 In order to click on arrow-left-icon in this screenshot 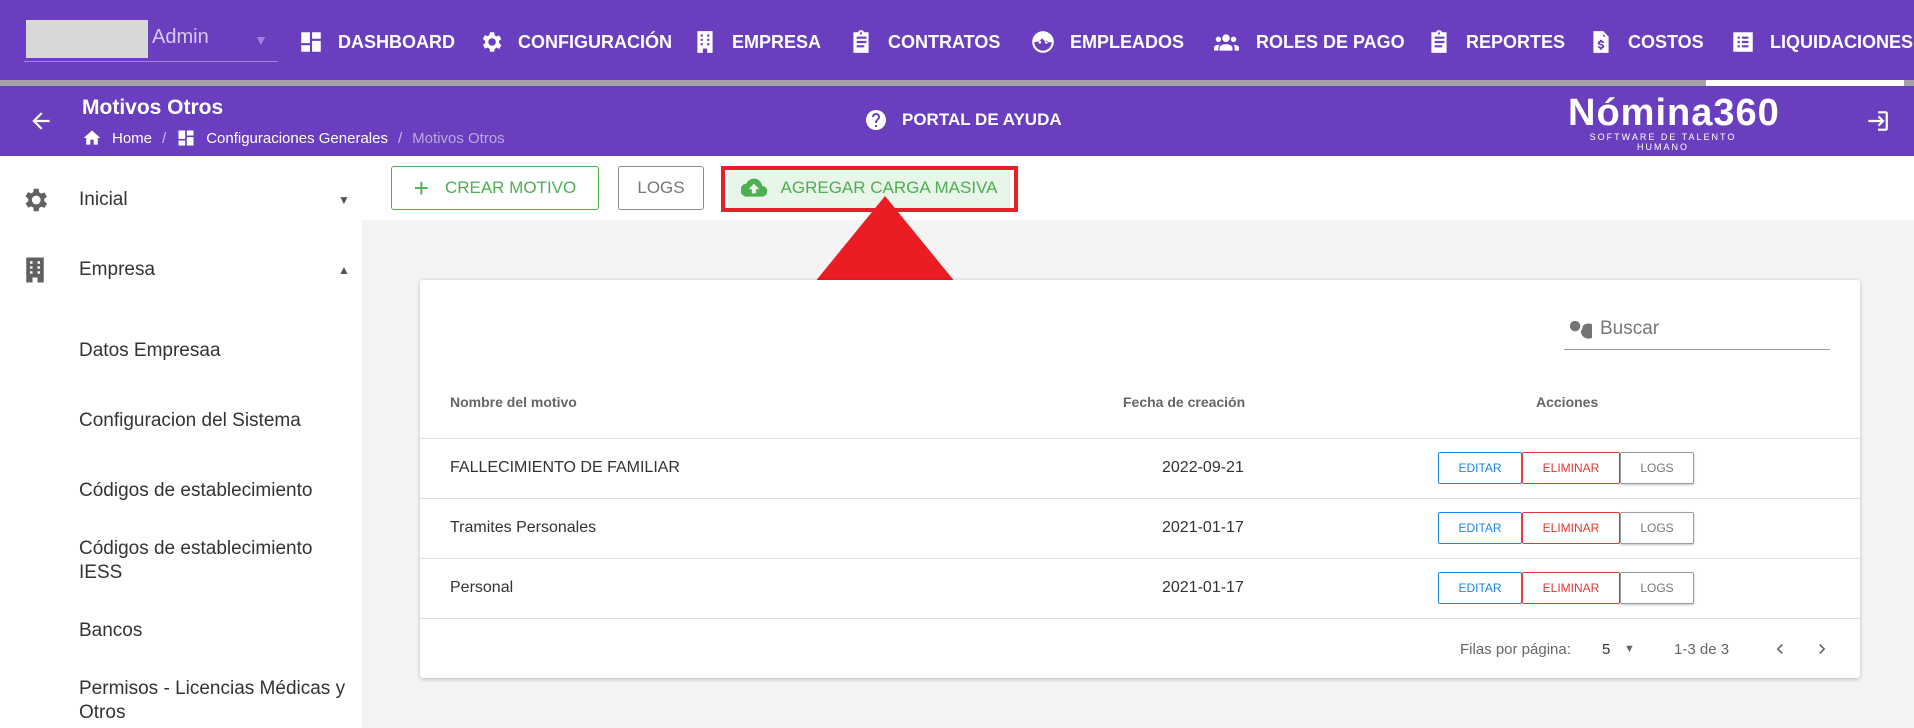, I will do `click(41, 121)`.